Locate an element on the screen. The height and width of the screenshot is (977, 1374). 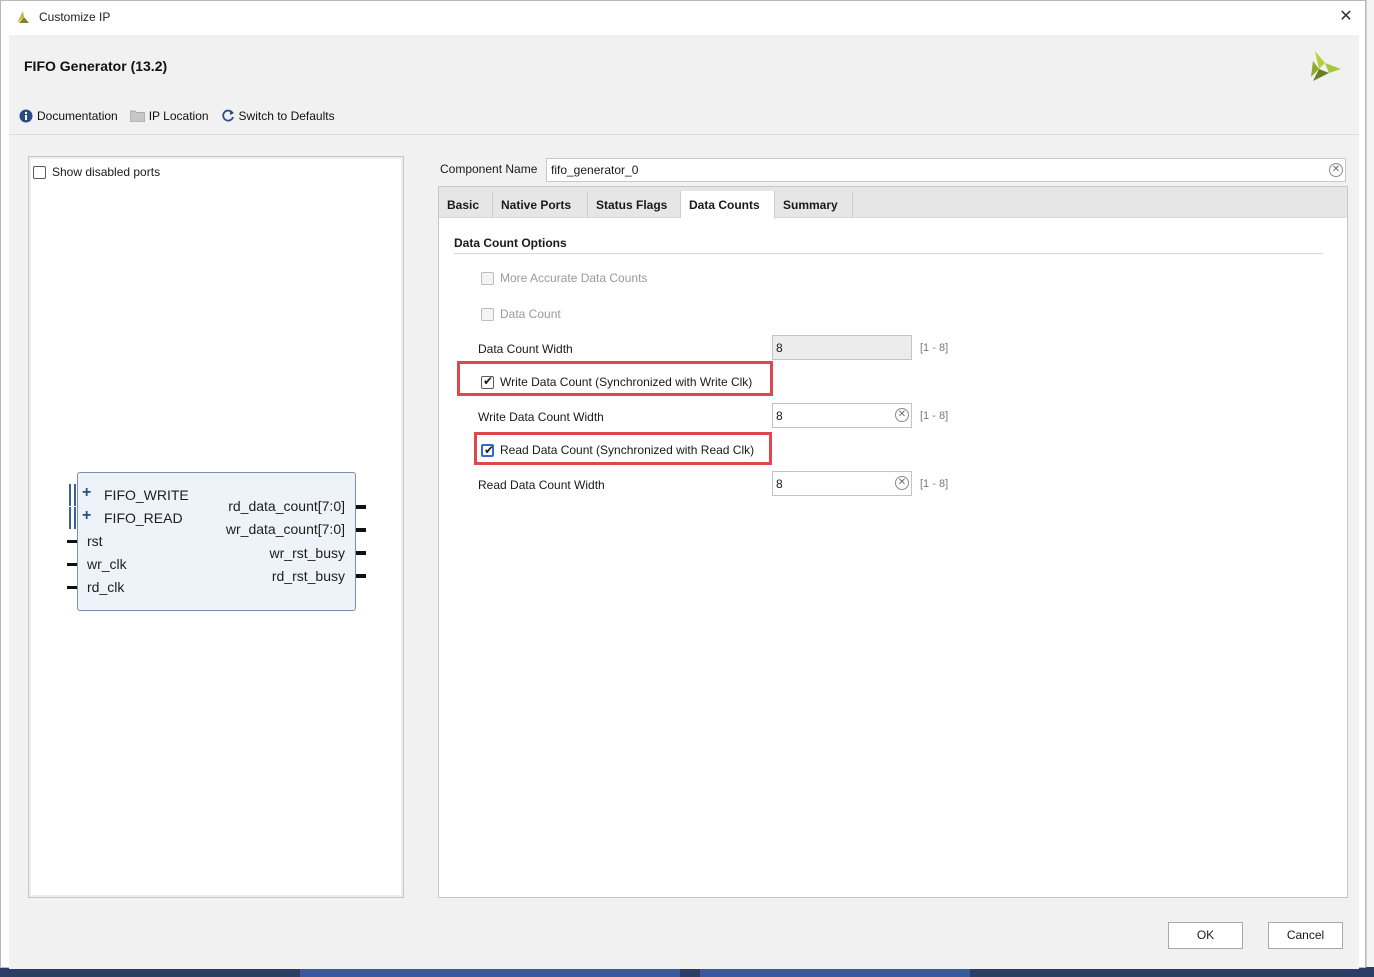
data-count-width-range: [1 - 8] is located at coordinates (934, 348).